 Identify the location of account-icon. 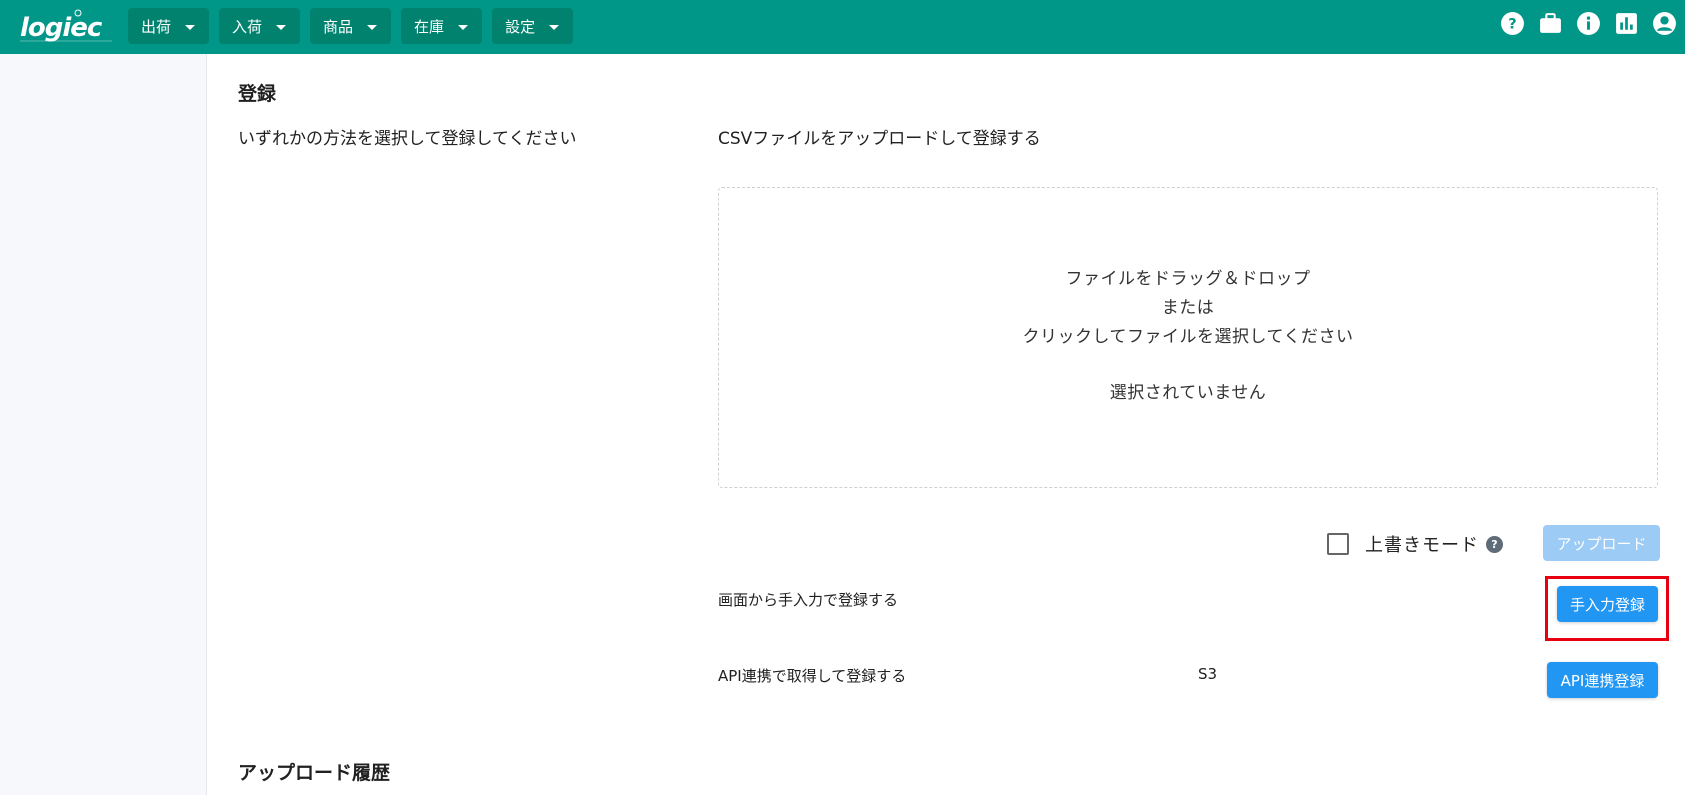
(1664, 23).